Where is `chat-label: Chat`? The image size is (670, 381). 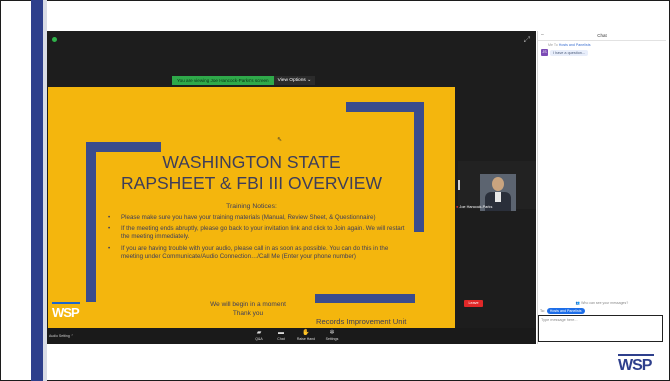 chat-label: Chat is located at coordinates (281, 339).